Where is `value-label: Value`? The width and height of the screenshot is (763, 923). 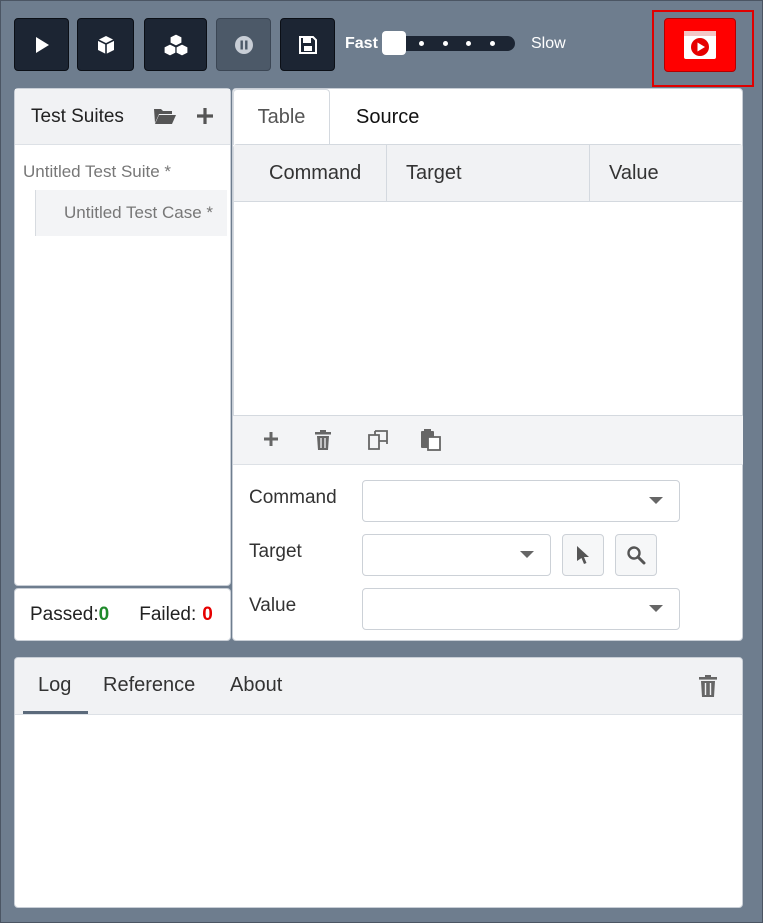
value-label: Value is located at coordinates (273, 605).